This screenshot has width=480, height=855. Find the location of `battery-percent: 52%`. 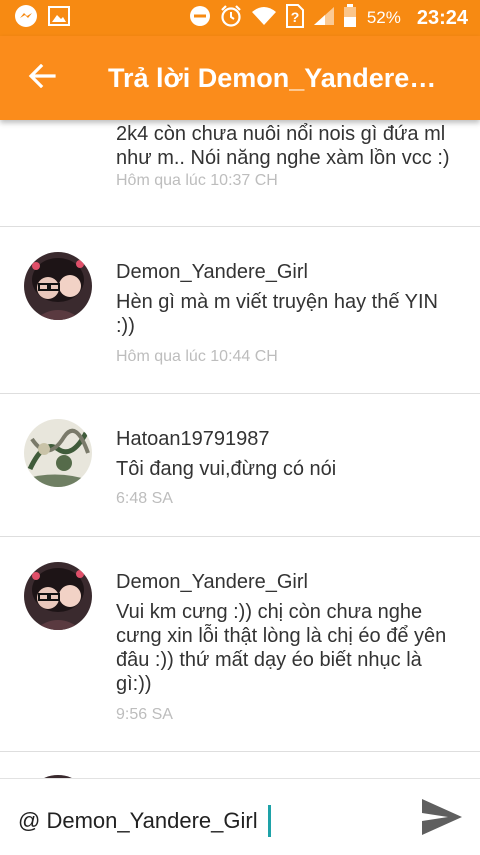

battery-percent: 52% is located at coordinates (383, 17).